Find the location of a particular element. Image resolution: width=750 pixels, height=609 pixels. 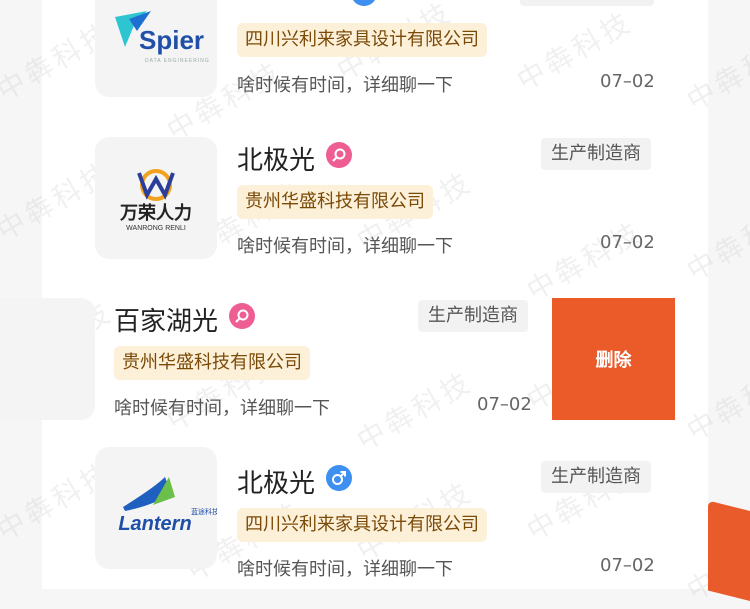

logo-brand-text: 万荣人力 is located at coordinates (155, 213).